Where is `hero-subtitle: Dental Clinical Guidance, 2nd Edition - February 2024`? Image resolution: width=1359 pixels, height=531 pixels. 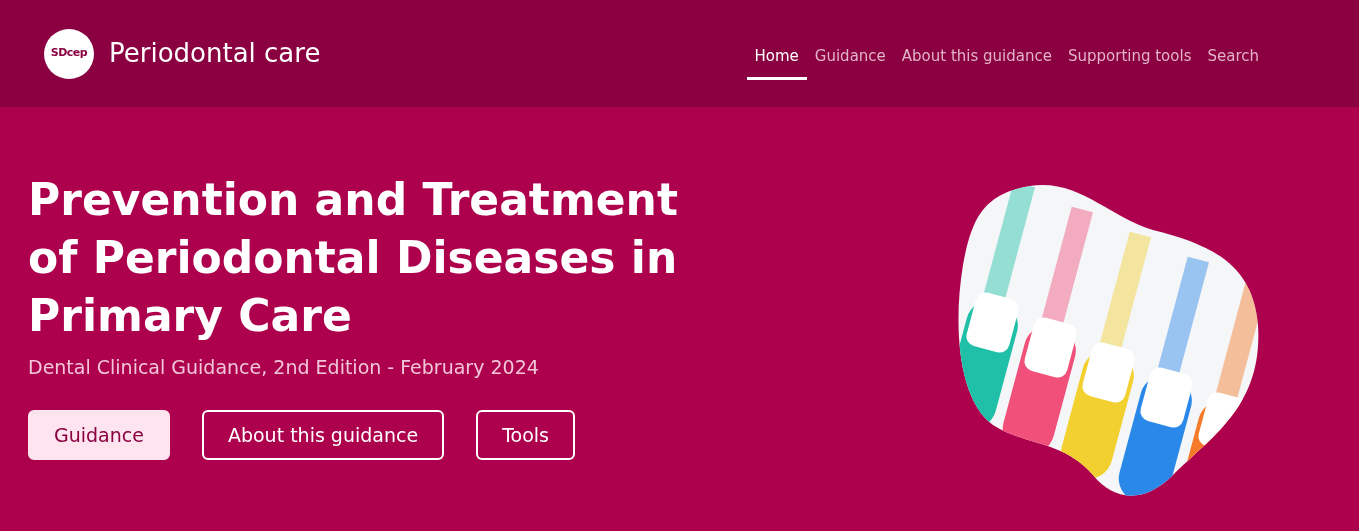 hero-subtitle: Dental Clinical Guidance, 2nd Edition - February 2024 is located at coordinates (284, 367).